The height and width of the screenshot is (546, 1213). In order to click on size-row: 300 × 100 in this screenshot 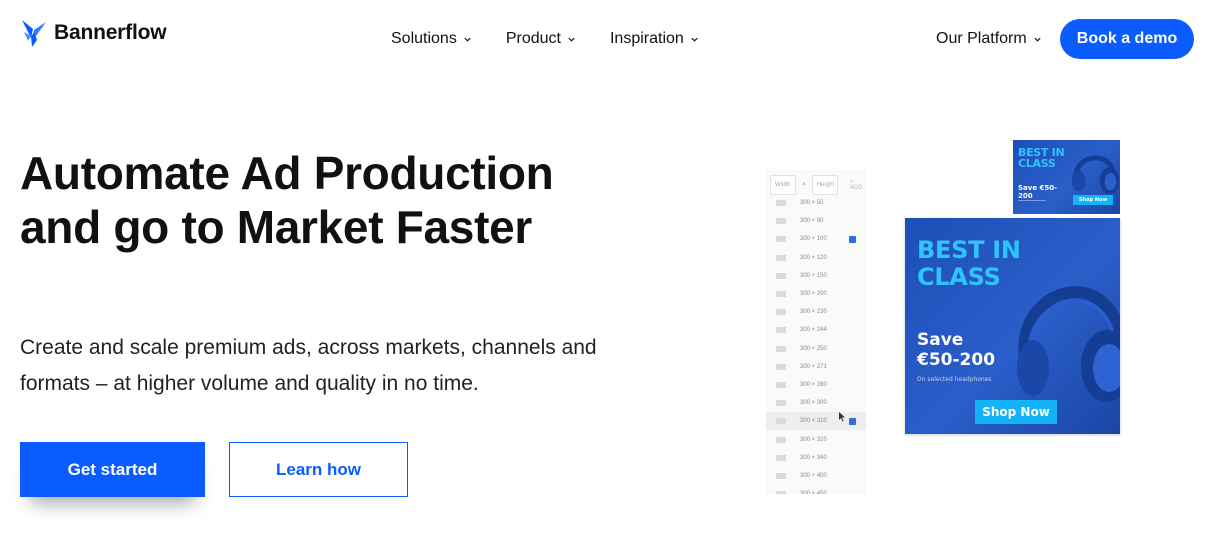, I will do `click(816, 239)`.